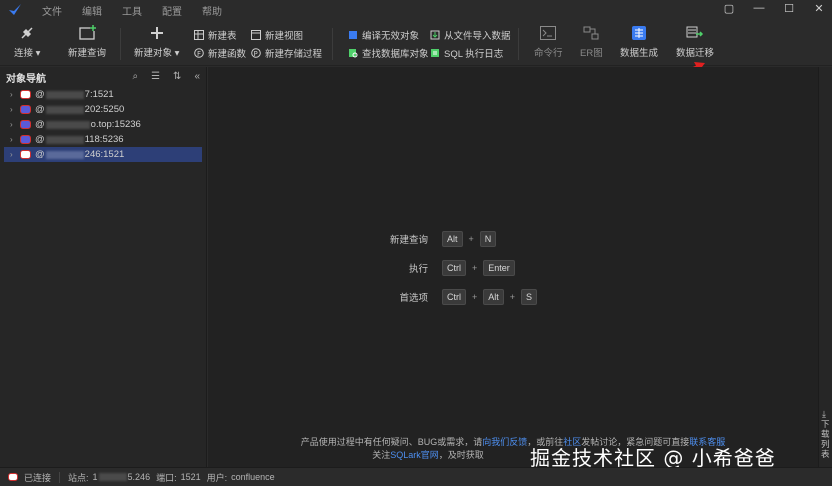 The image size is (832, 486). I want to click on new-query-button: 新建查询, so click(87, 41).